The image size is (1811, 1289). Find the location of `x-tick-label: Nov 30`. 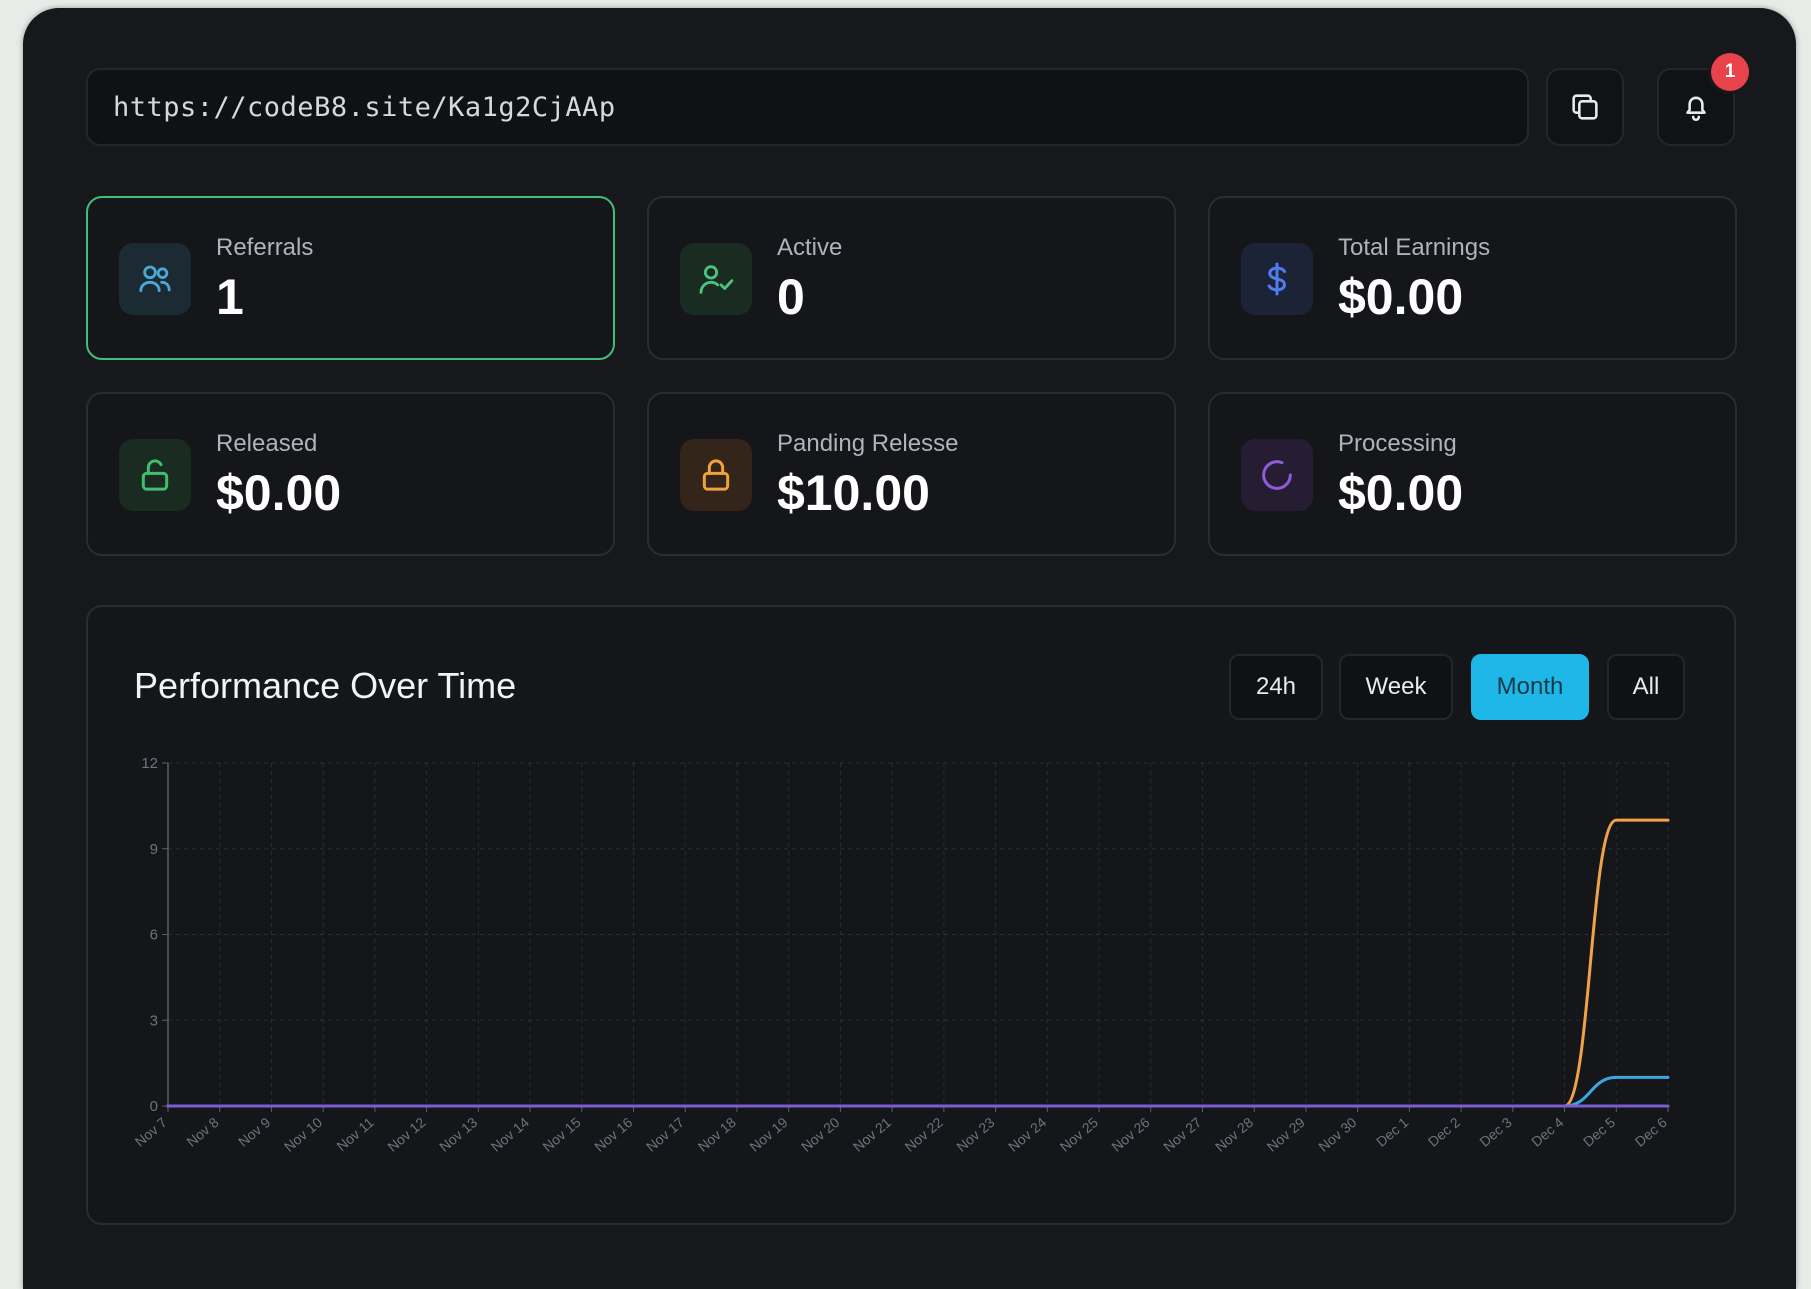

x-tick-label: Nov 30 is located at coordinates (1337, 1134).